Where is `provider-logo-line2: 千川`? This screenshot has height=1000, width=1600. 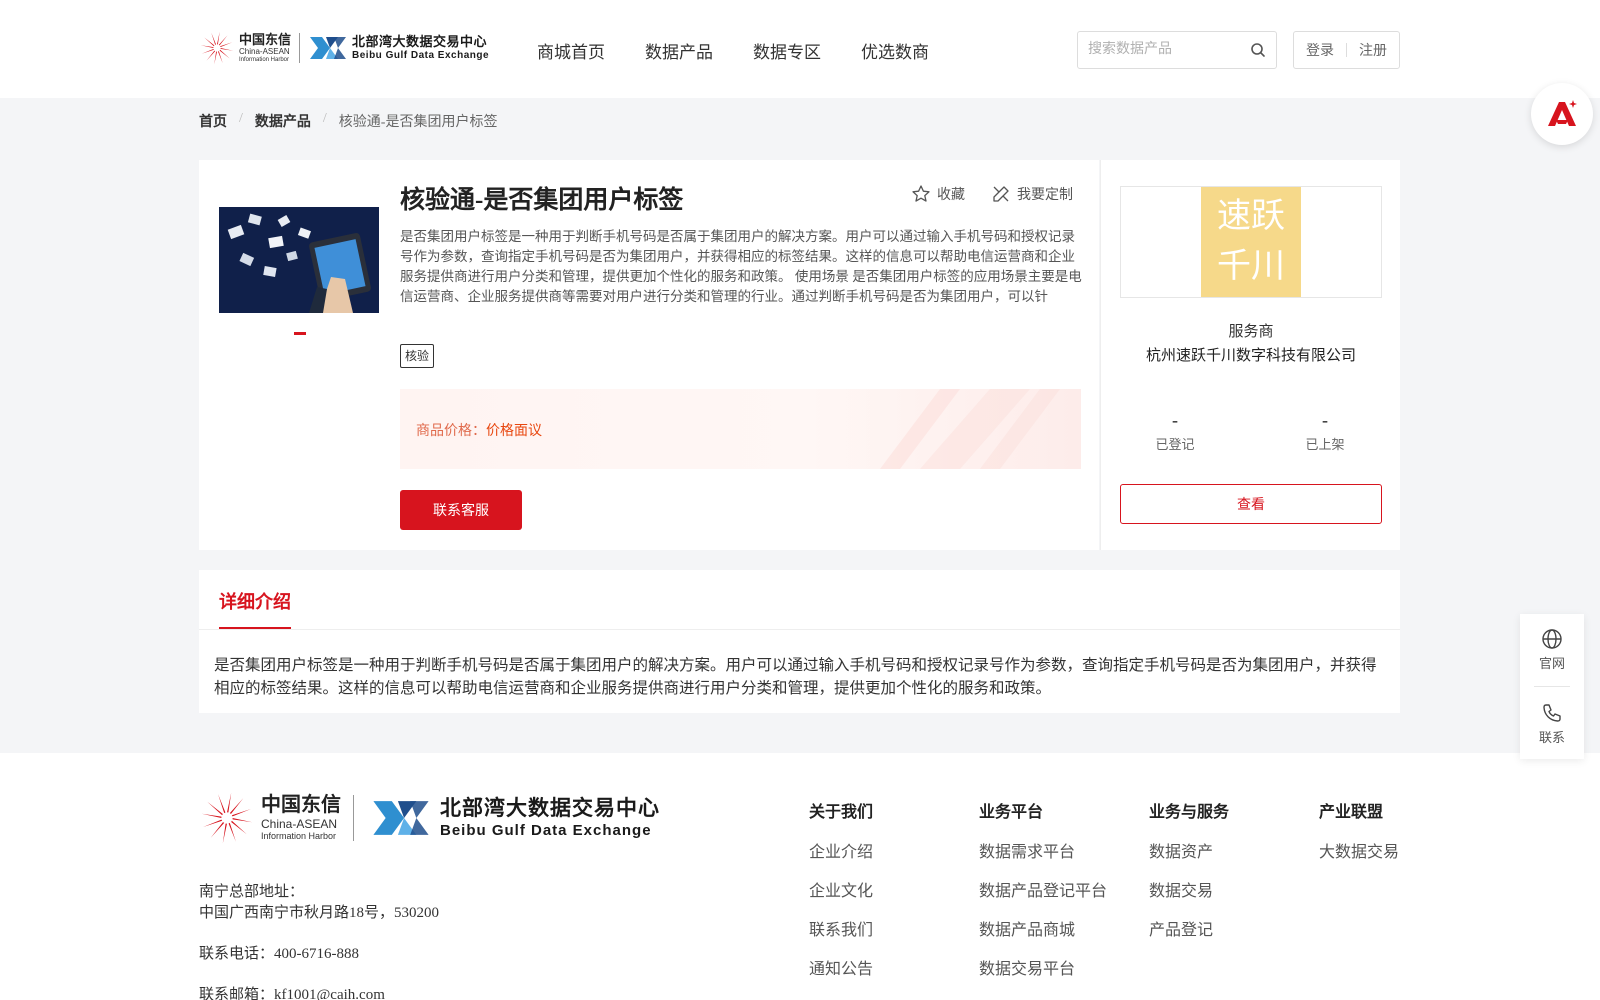
provider-logo-line2: 千川 is located at coordinates (1251, 266).